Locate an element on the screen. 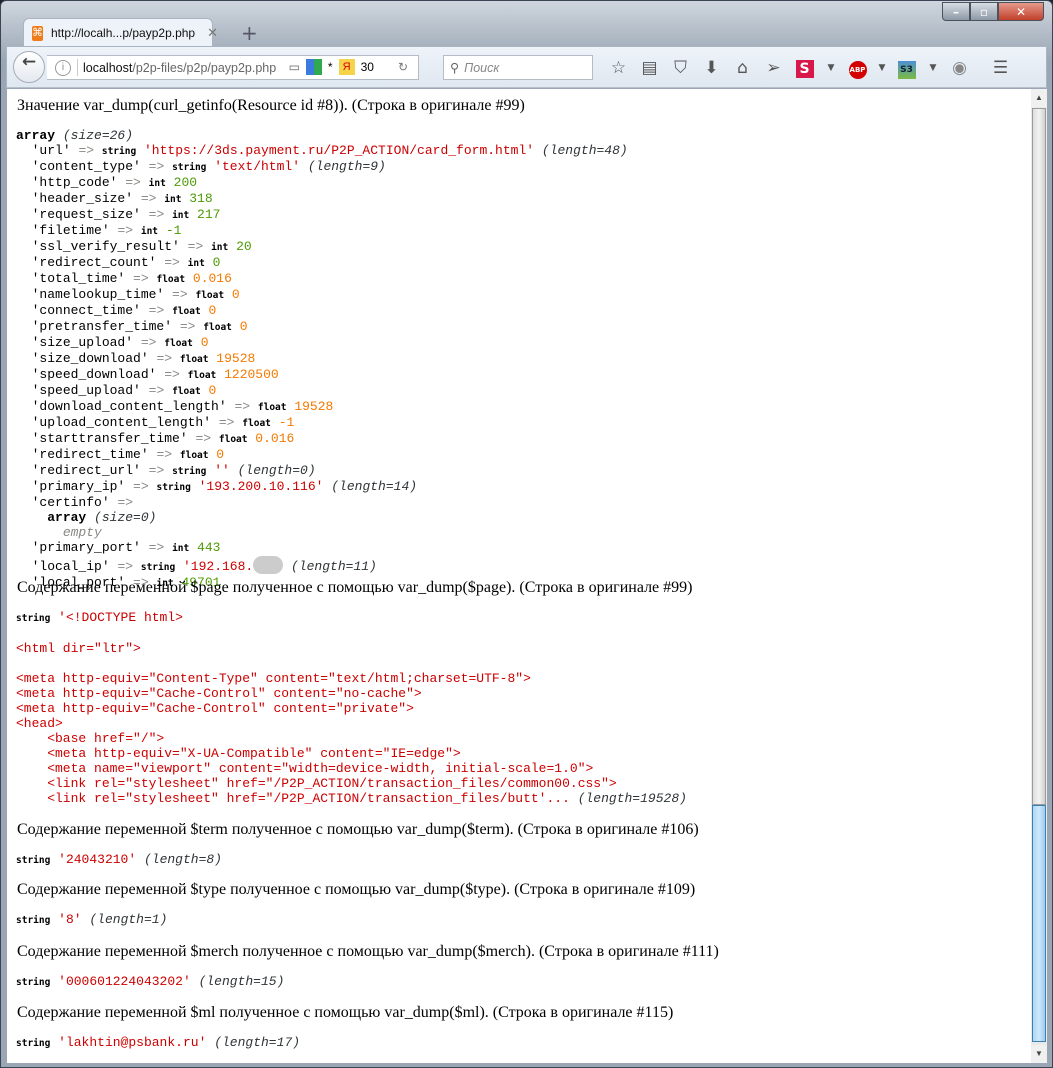  dump-value: 0.016 is located at coordinates (275, 438).